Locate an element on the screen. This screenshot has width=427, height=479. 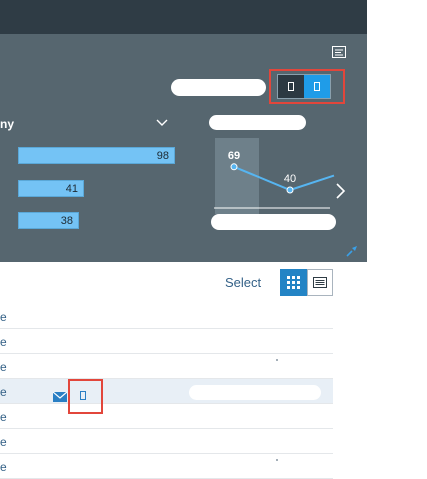
redacted-row-value is located at coordinates (255, 392).